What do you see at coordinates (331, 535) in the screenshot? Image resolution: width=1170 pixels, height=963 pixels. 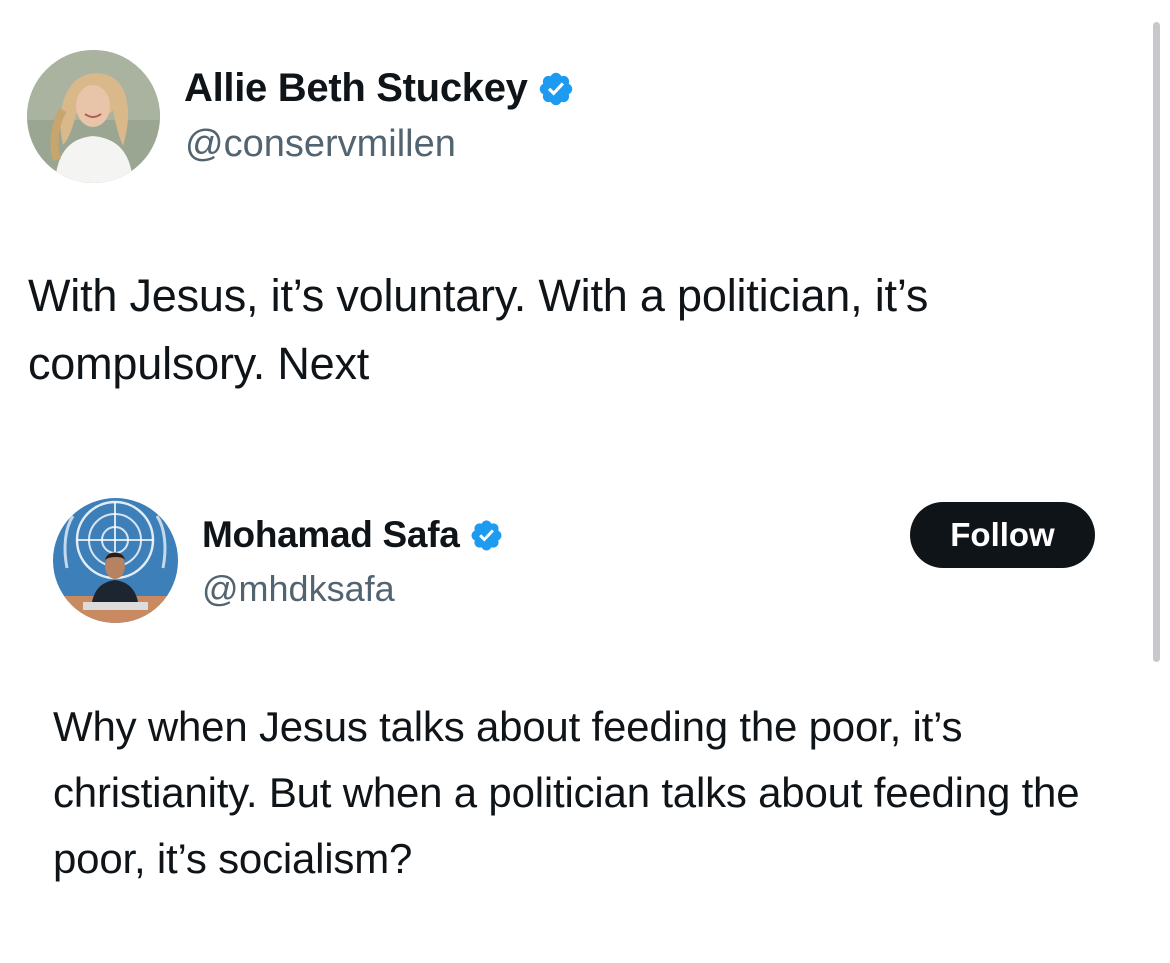 I see `quoted-author-name: Mohamad Safa` at bounding box center [331, 535].